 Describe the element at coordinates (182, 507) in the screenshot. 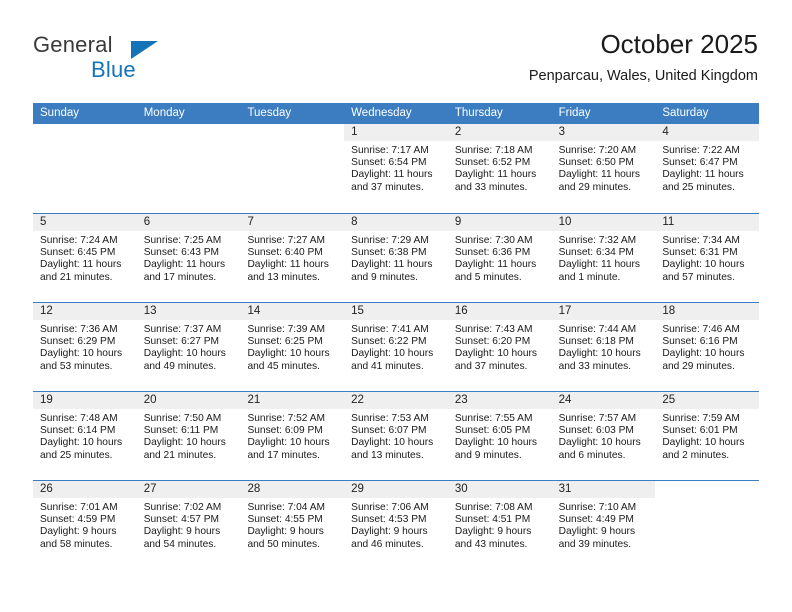

I see `sunrise-time: Sunrise: 7:02 AM` at that location.